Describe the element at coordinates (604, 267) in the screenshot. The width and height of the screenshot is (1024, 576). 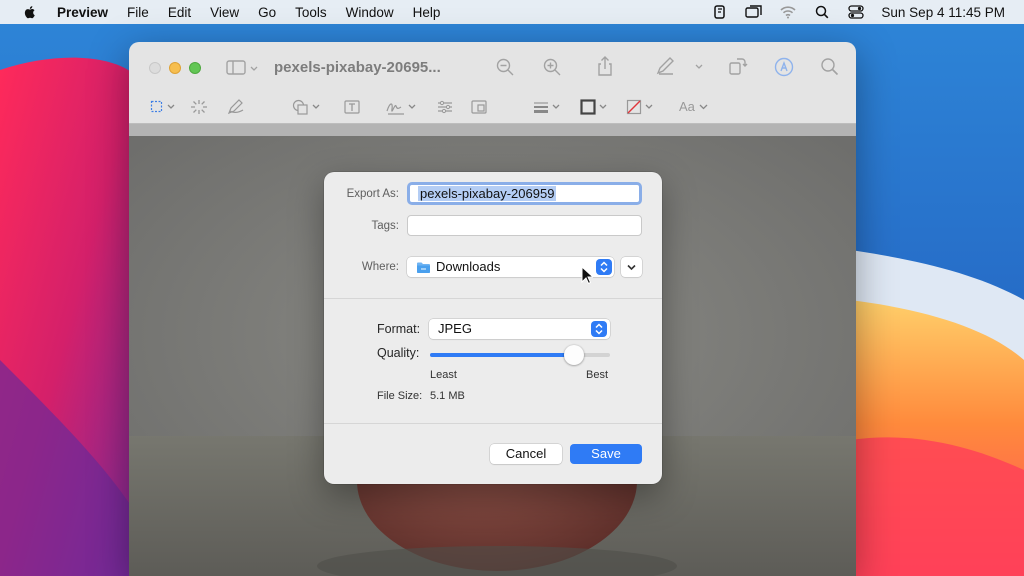
I see `where-stepper-icon` at that location.